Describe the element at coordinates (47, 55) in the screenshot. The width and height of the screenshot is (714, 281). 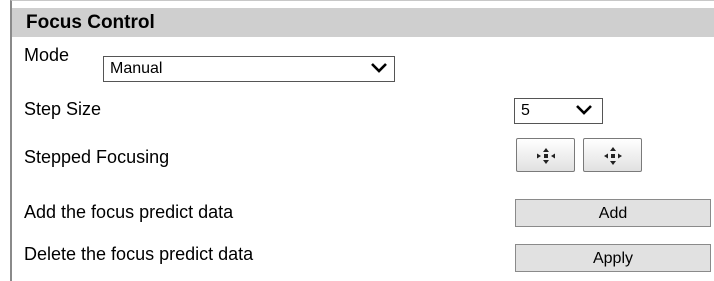
I see `mode-label: Mode` at that location.